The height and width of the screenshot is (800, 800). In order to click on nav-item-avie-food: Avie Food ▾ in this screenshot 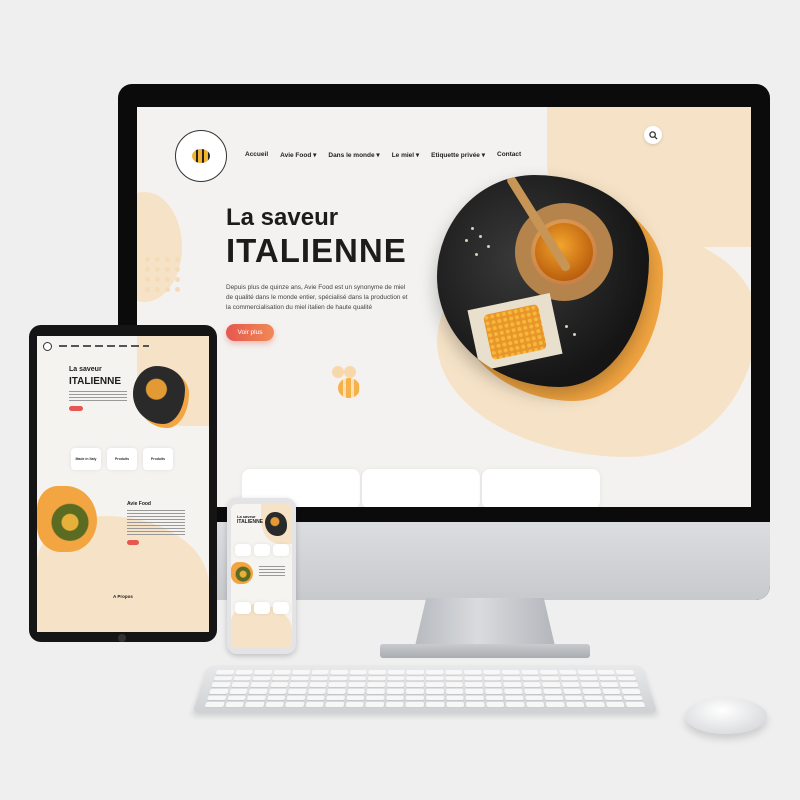, I will do `click(298, 155)`.